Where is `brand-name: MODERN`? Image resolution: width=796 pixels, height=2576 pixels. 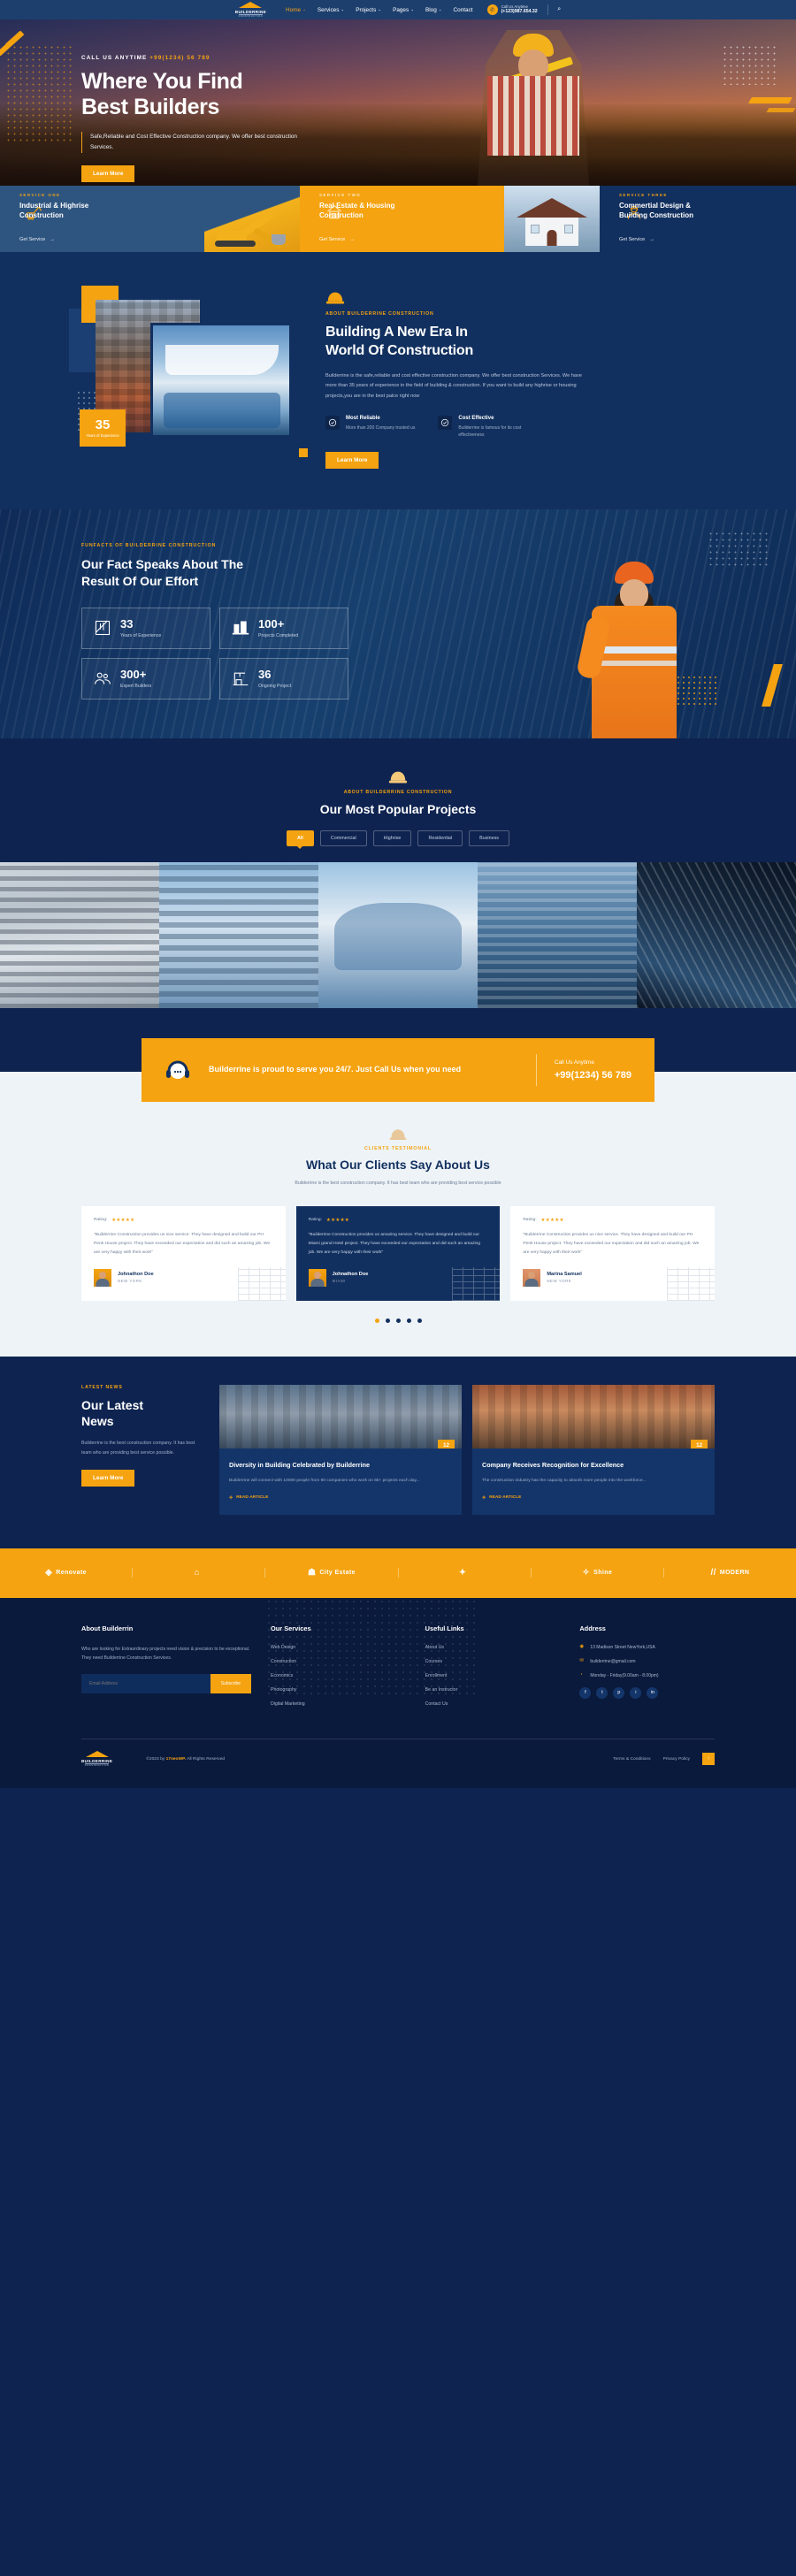 brand-name: MODERN is located at coordinates (734, 1573).